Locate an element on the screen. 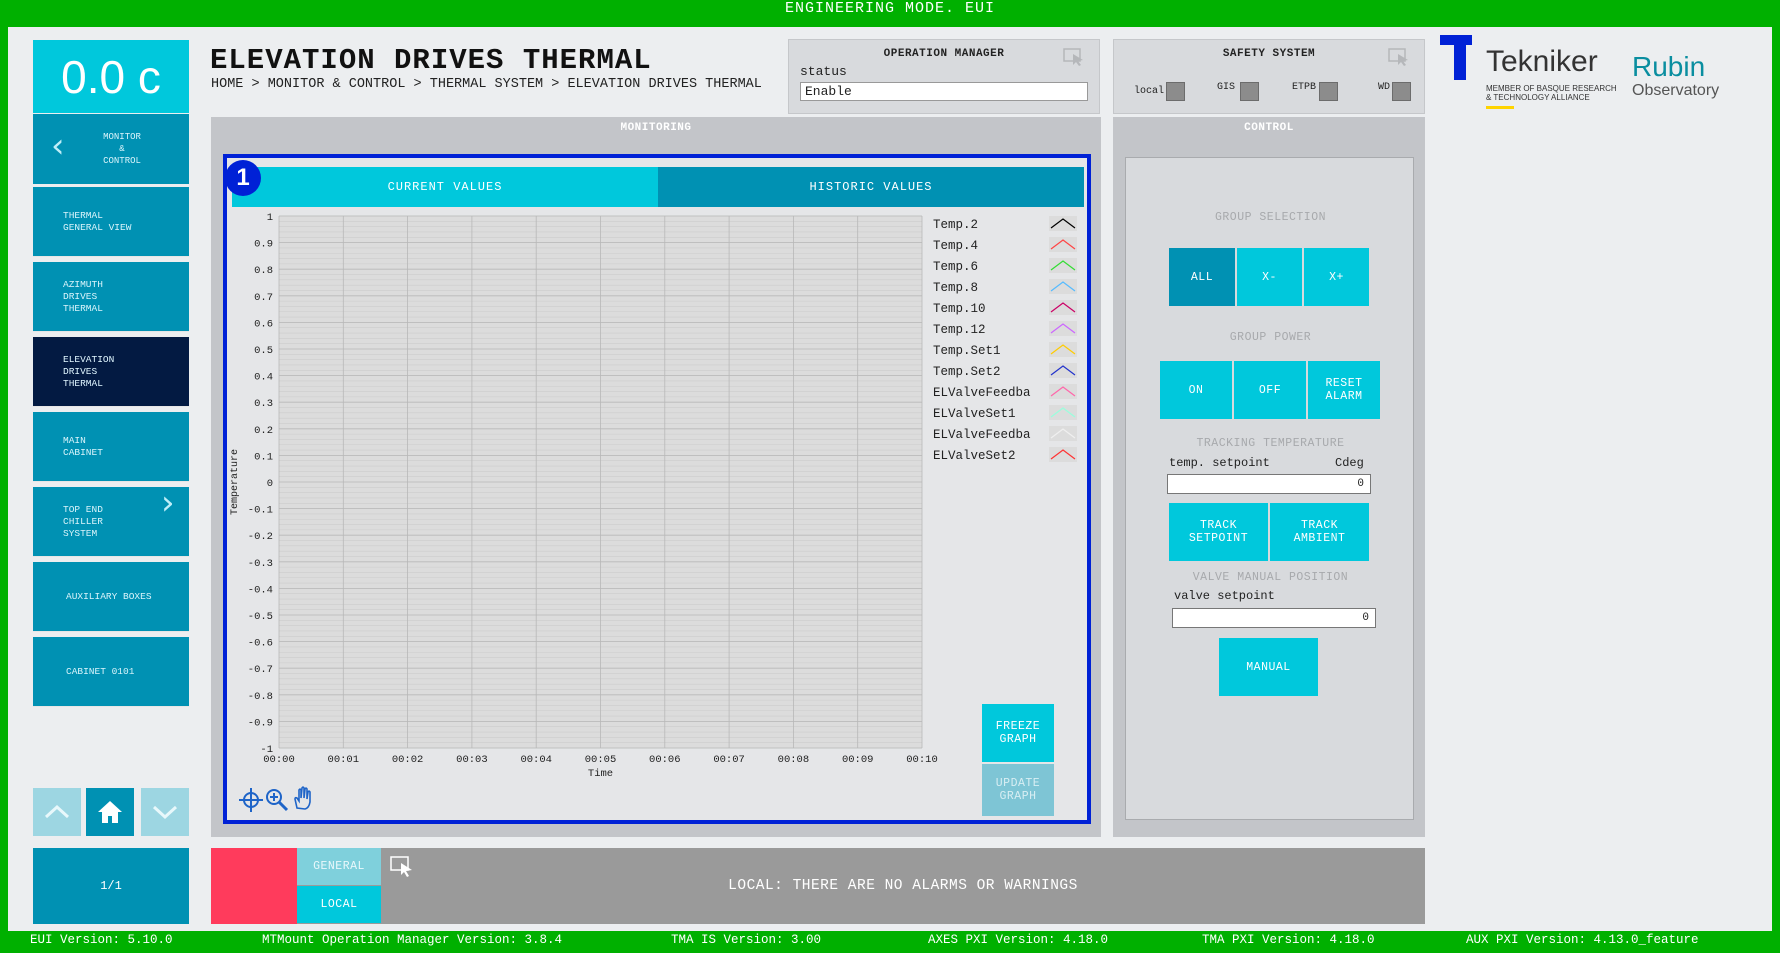  legend-label: Temp.4 is located at coordinates (955, 246).